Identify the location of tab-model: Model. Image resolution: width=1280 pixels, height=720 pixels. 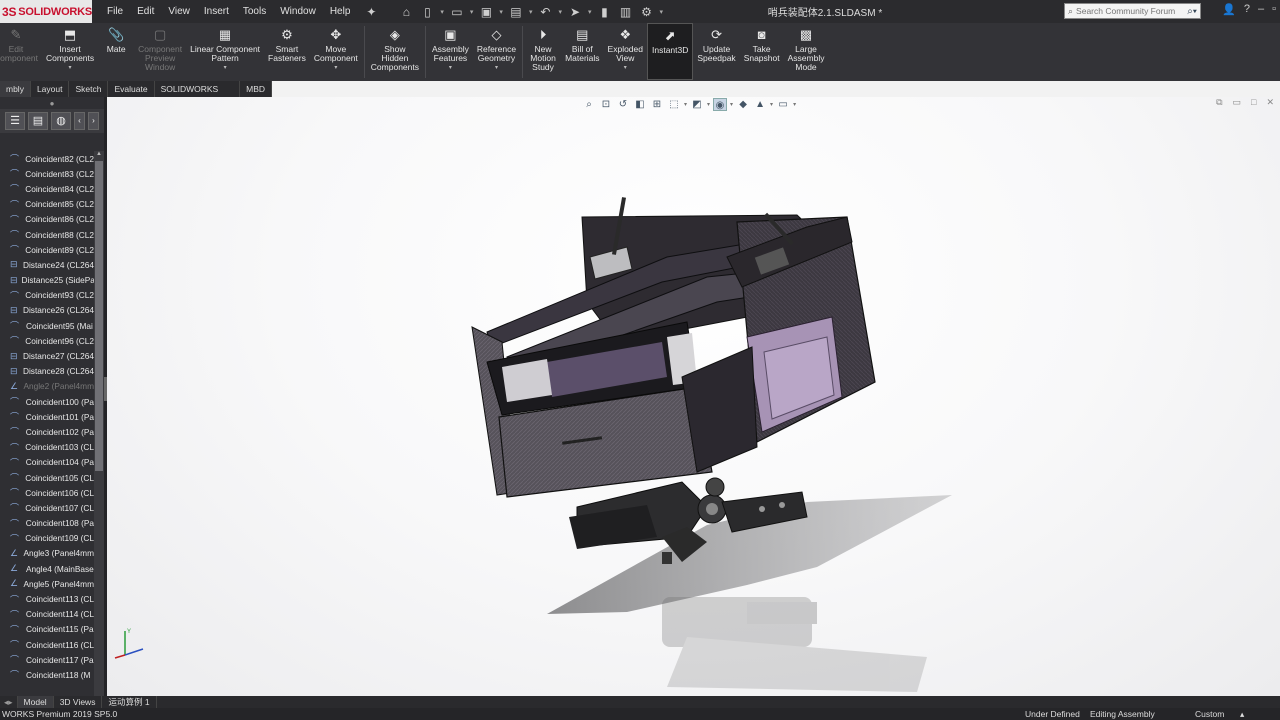
(35, 702).